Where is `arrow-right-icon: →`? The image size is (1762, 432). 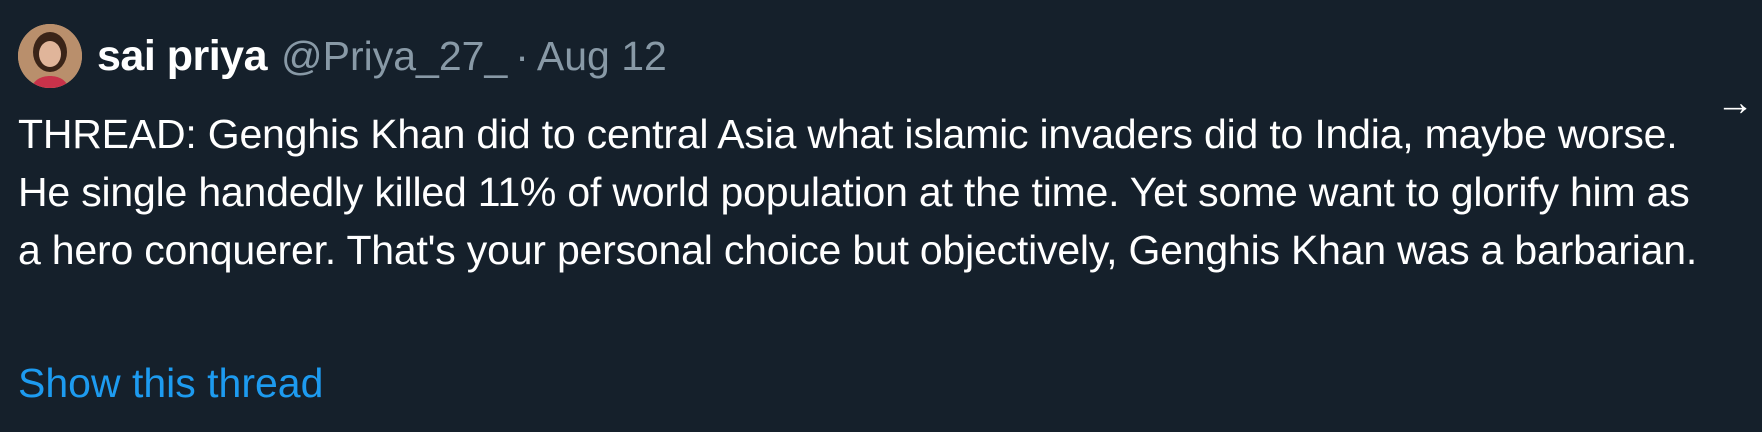 arrow-right-icon: → is located at coordinates (1735, 103).